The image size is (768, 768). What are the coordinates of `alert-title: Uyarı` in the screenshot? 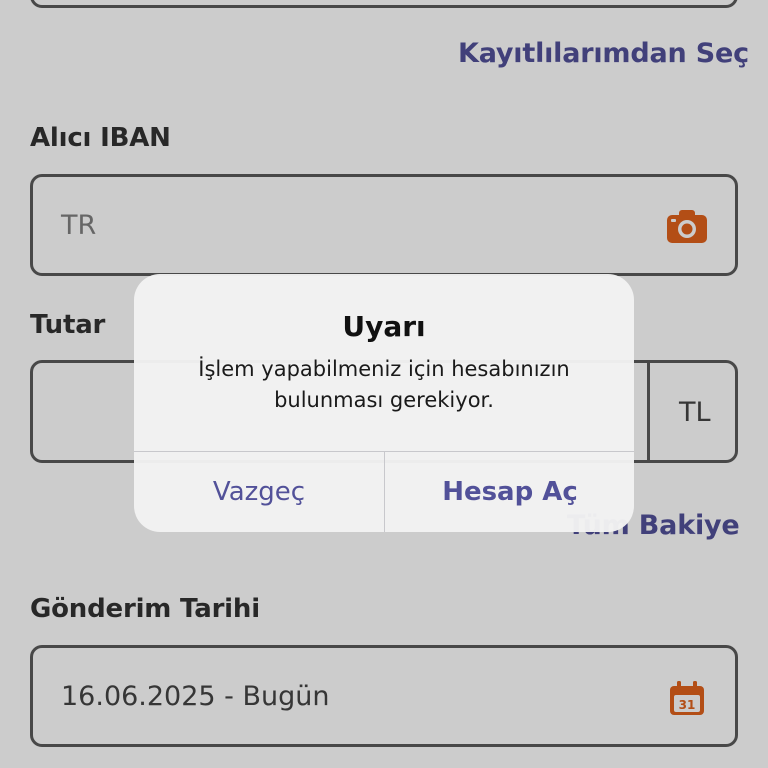 It's located at (384, 326).